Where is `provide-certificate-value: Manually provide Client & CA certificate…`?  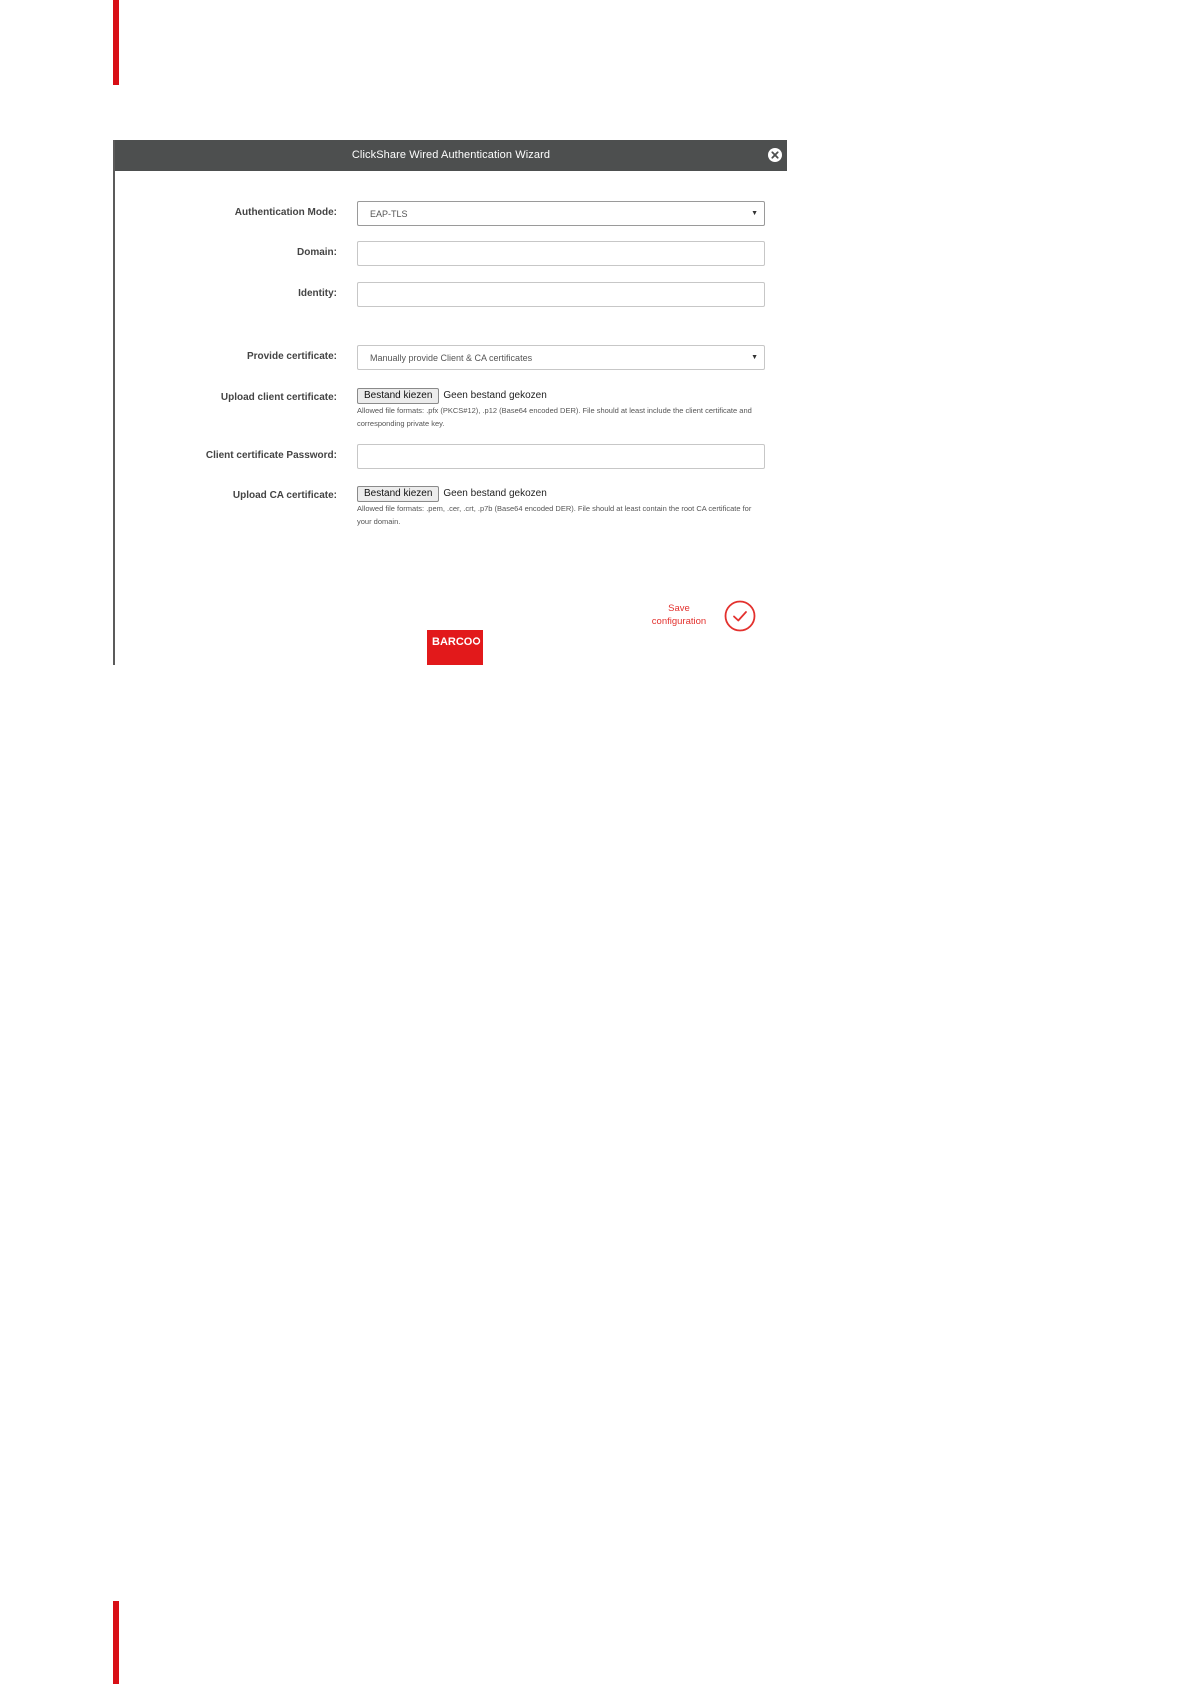
provide-certificate-value: Manually provide Client & CA certificate… is located at coordinates (451, 358).